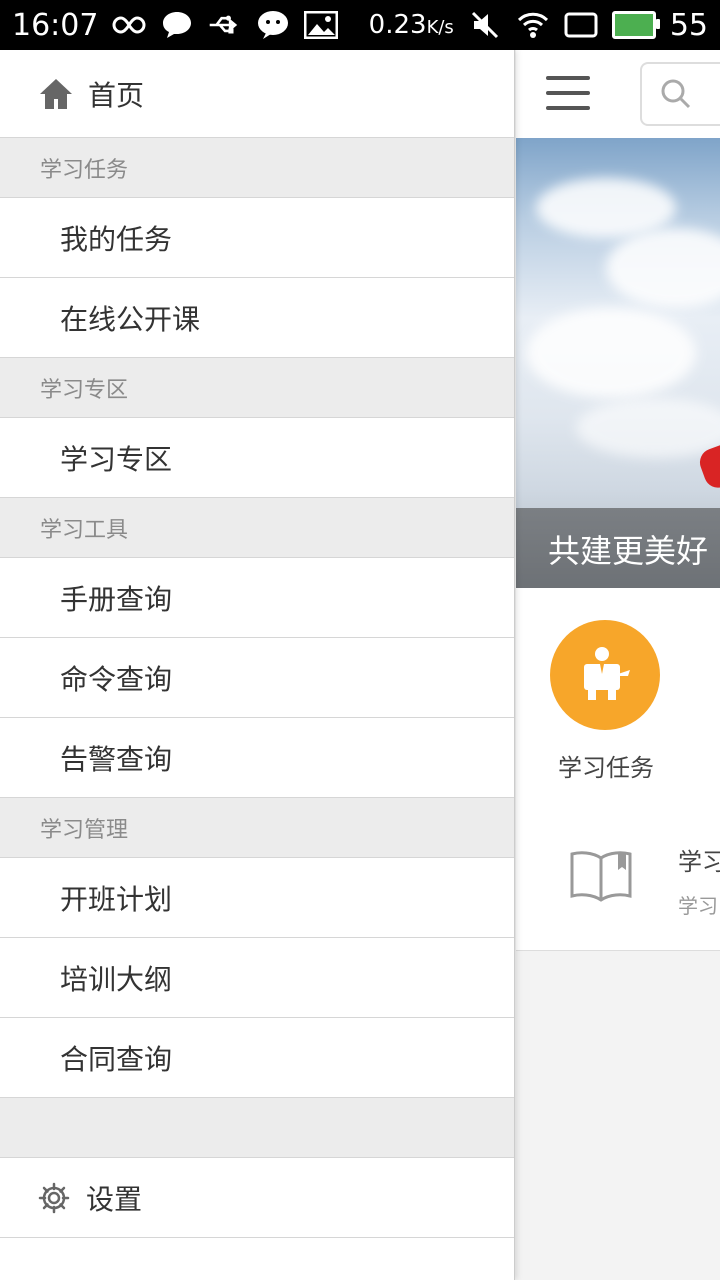 The image size is (720, 1280). What do you see at coordinates (116, 239) in the screenshot?
I see `drawer-item-label: 我的任务` at bounding box center [116, 239].